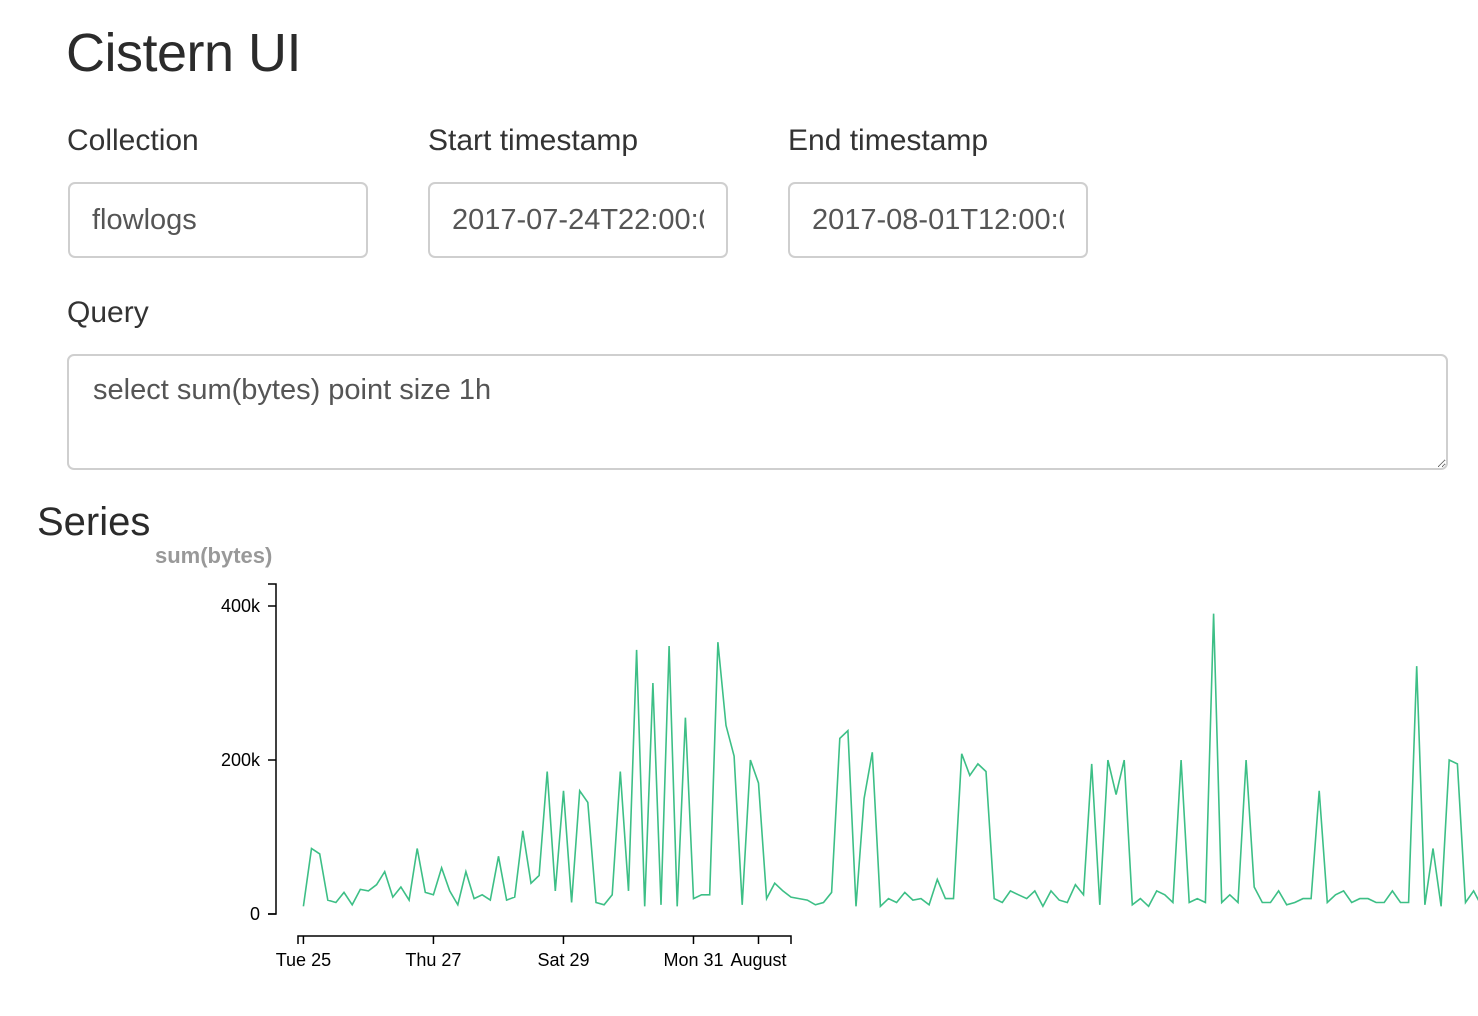 The image size is (1478, 1016). Describe the element at coordinates (433, 960) in the screenshot. I see `x-tick-label: Thu 27` at that location.